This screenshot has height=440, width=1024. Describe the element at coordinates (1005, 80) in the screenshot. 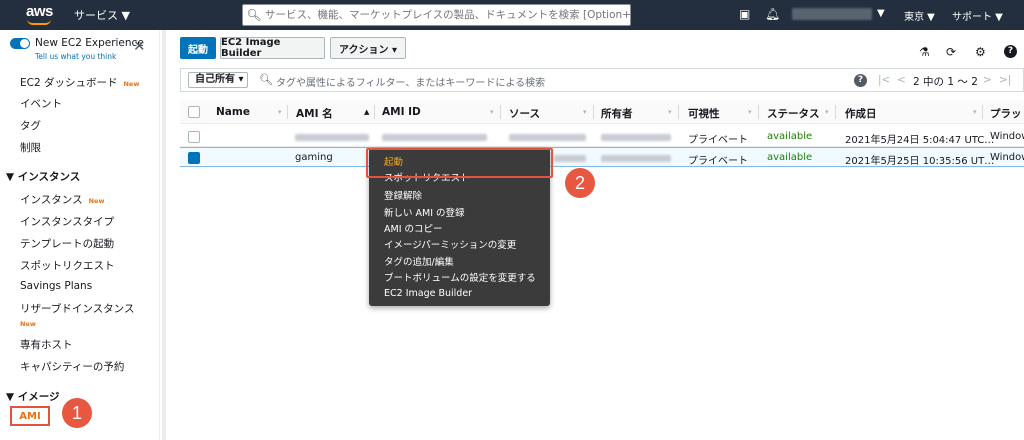

I see `last-page-icon: >|` at that location.